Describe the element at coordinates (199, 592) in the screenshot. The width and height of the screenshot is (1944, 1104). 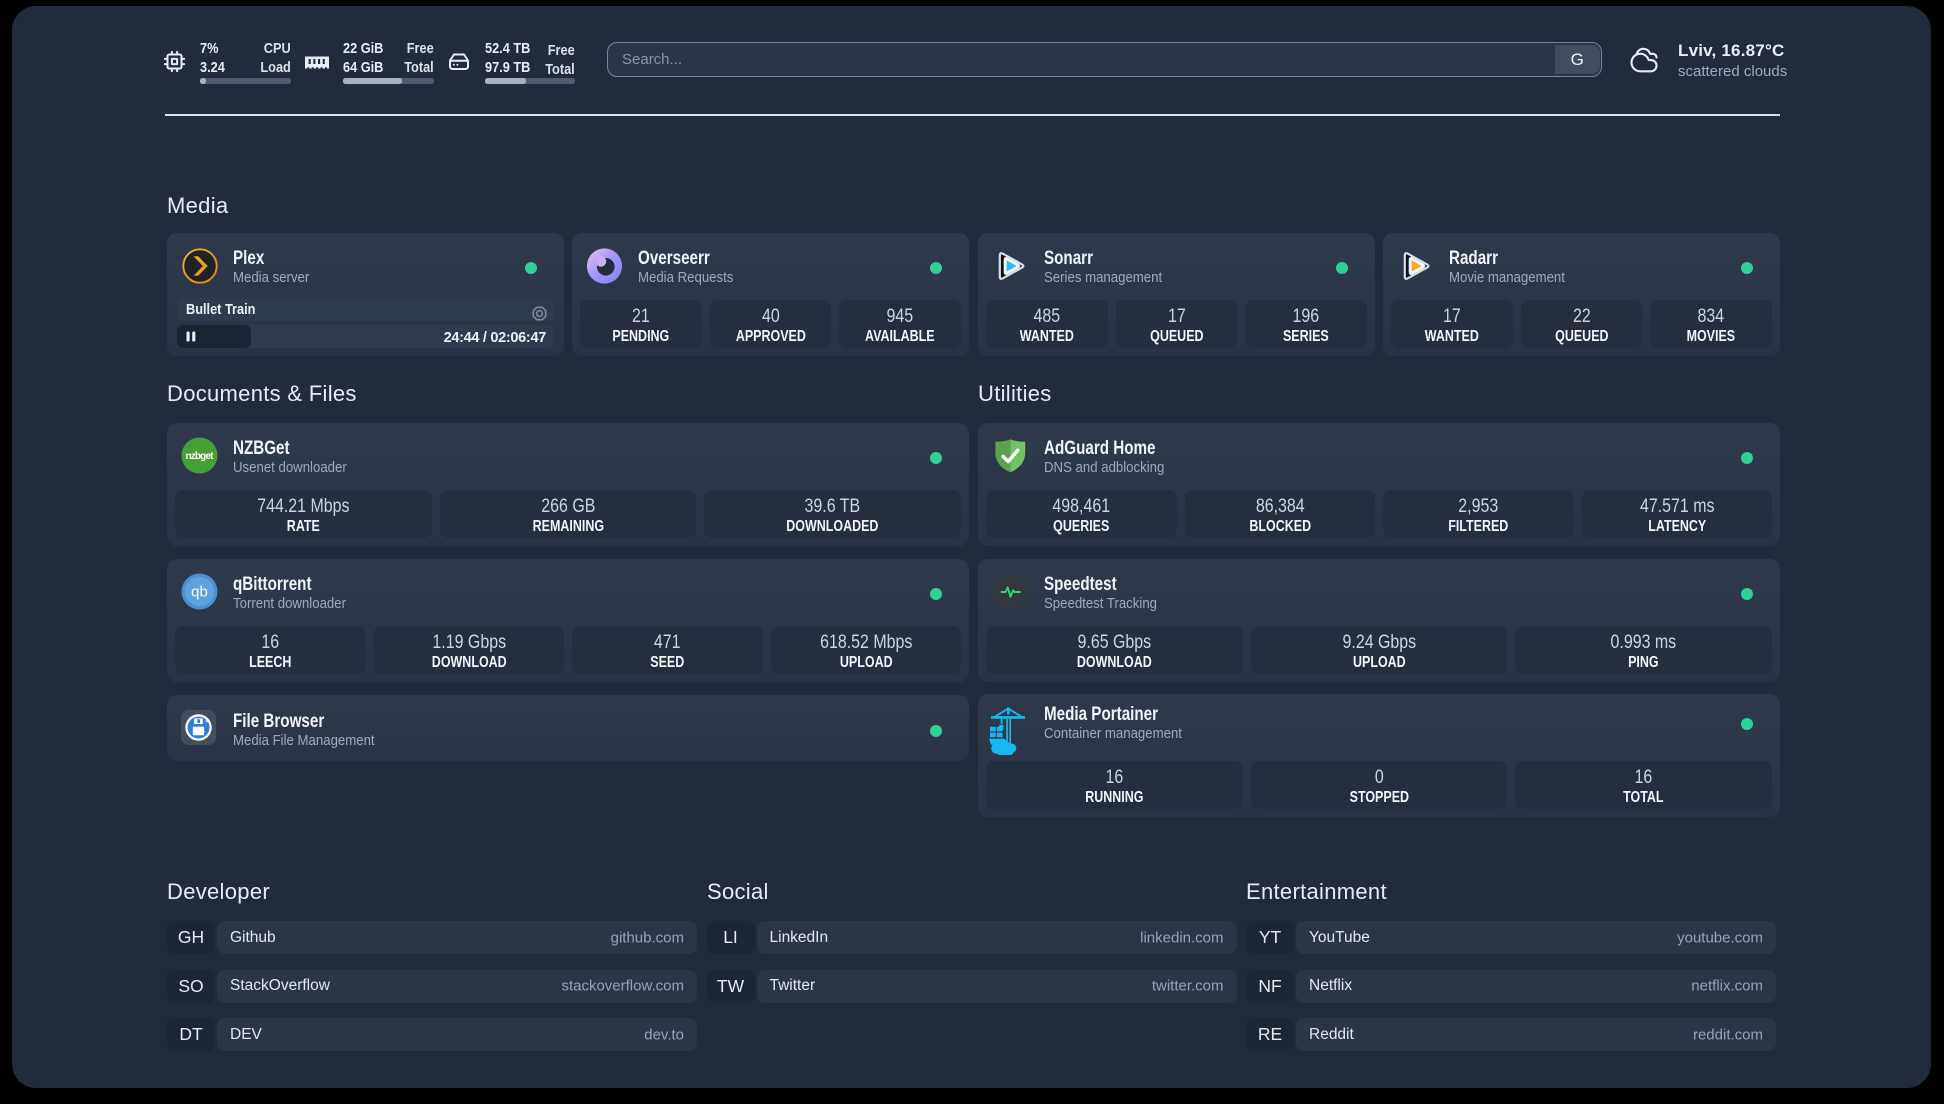
I see `svg-text: qb` at that location.